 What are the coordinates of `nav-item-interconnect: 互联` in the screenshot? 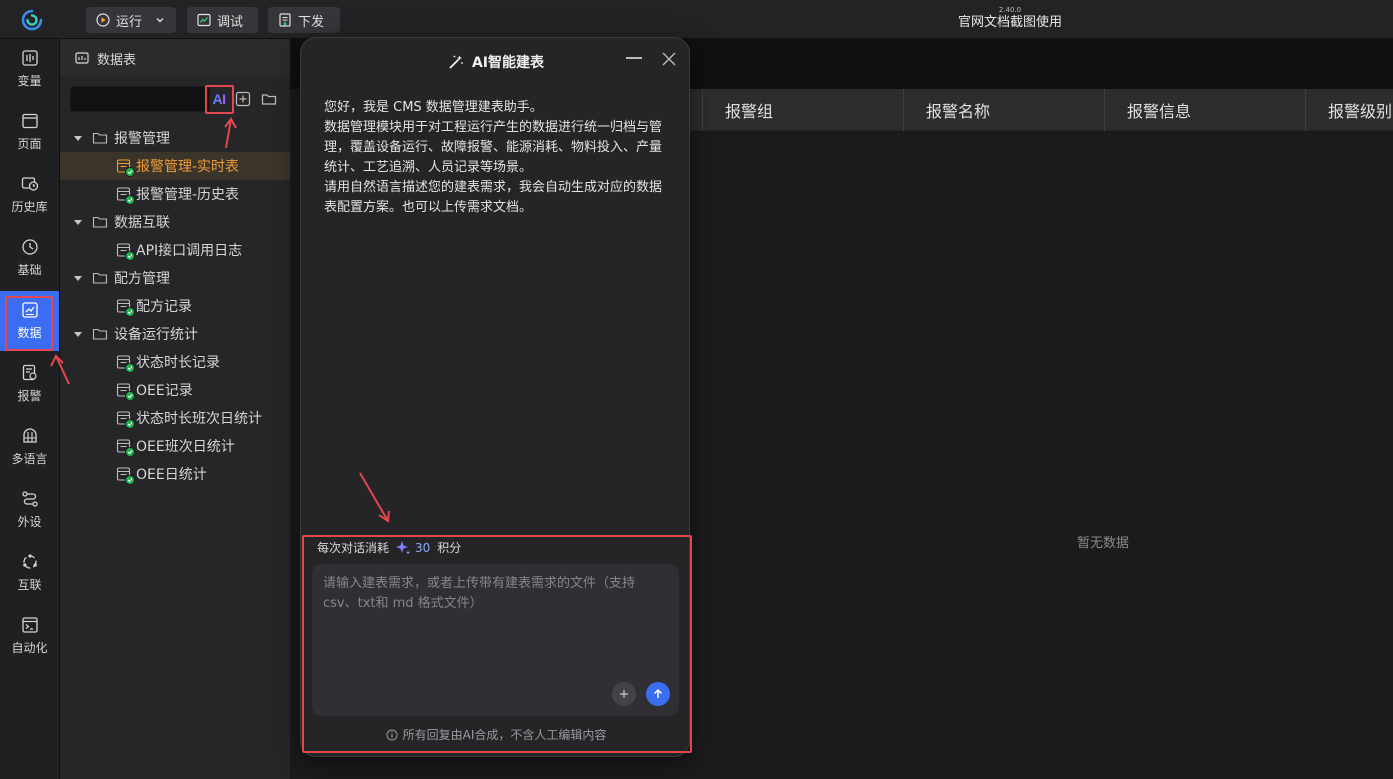 It's located at (29, 573).